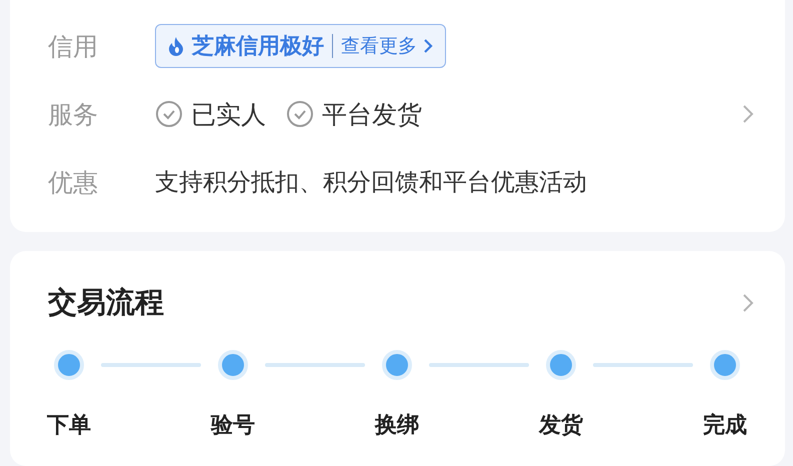 Image resolution: width=793 pixels, height=466 pixels. Describe the element at coordinates (258, 47) in the screenshot. I see `credit-rating: 芝麻信用极好` at that location.